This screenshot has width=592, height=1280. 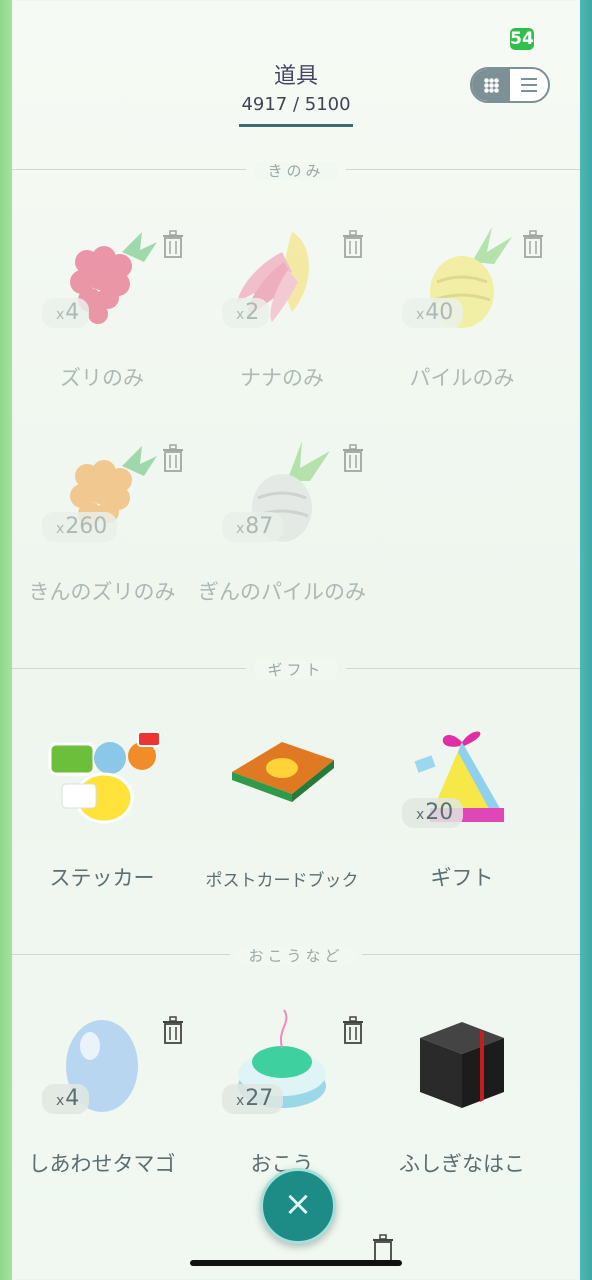 I want to click on item-quantity: x40, so click(x=433, y=313).